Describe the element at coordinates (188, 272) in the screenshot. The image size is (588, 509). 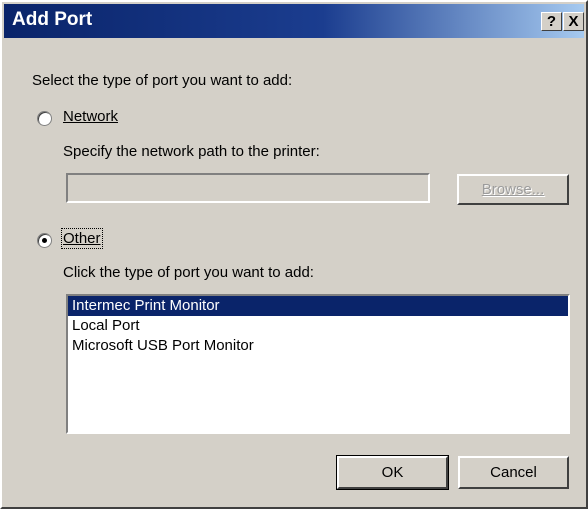
I see `port-type-prompt: Click the type of port you want to add:` at that location.